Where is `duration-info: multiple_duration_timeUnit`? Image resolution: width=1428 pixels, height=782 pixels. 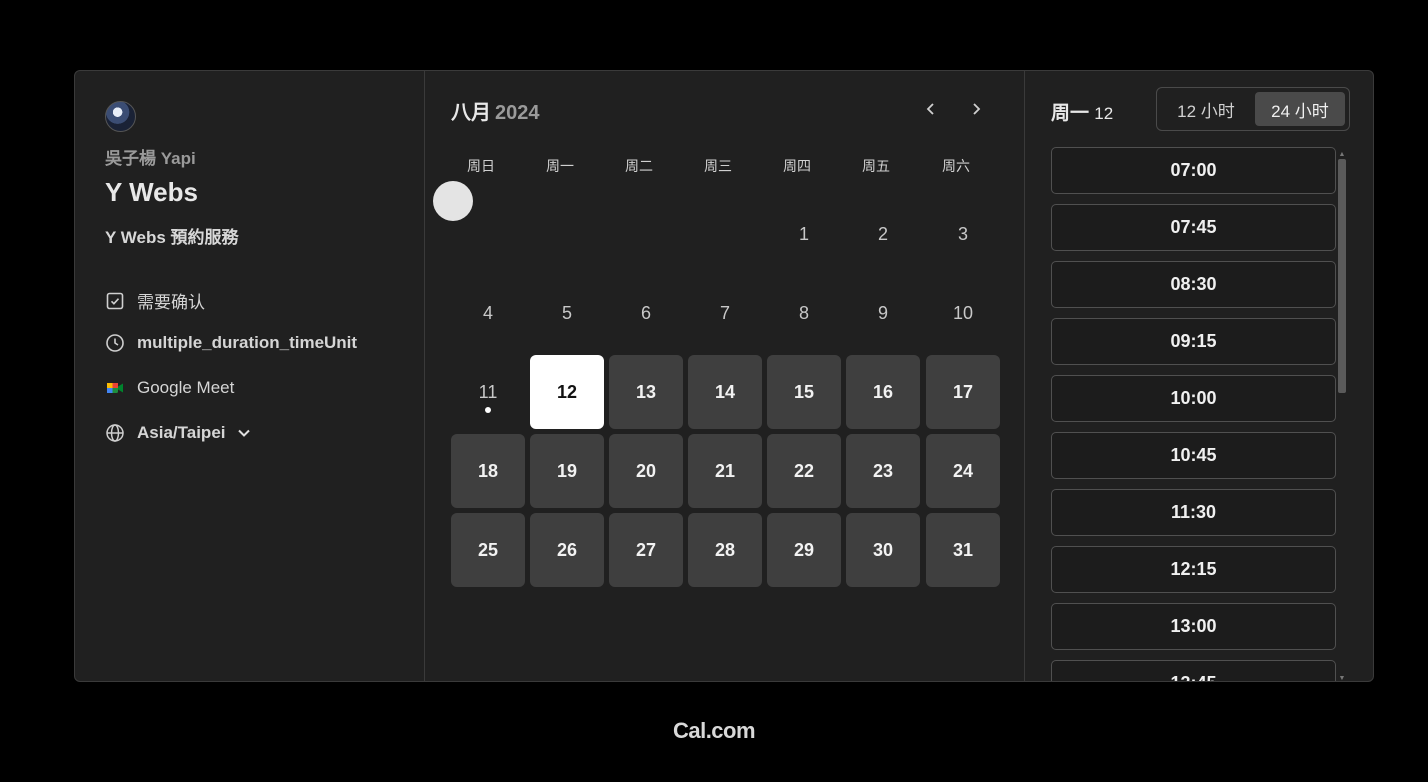
duration-info: multiple_duration_timeUnit is located at coordinates (231, 343).